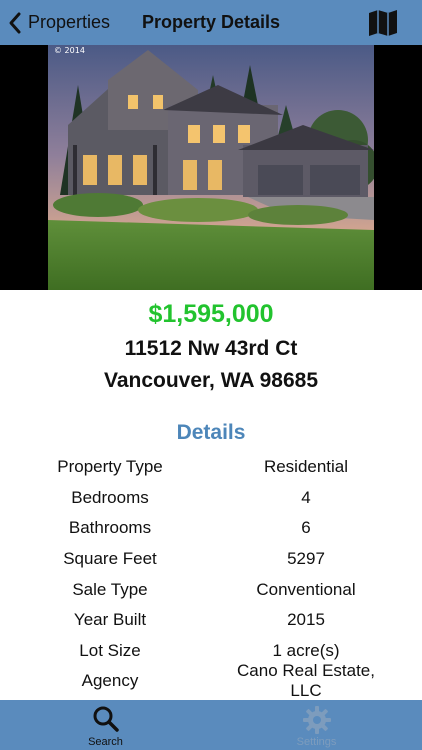 This screenshot has width=422, height=750. What do you see at coordinates (211, 498) in the screenshot?
I see `detail-row-bedrooms: Bedrooms 4` at bounding box center [211, 498].